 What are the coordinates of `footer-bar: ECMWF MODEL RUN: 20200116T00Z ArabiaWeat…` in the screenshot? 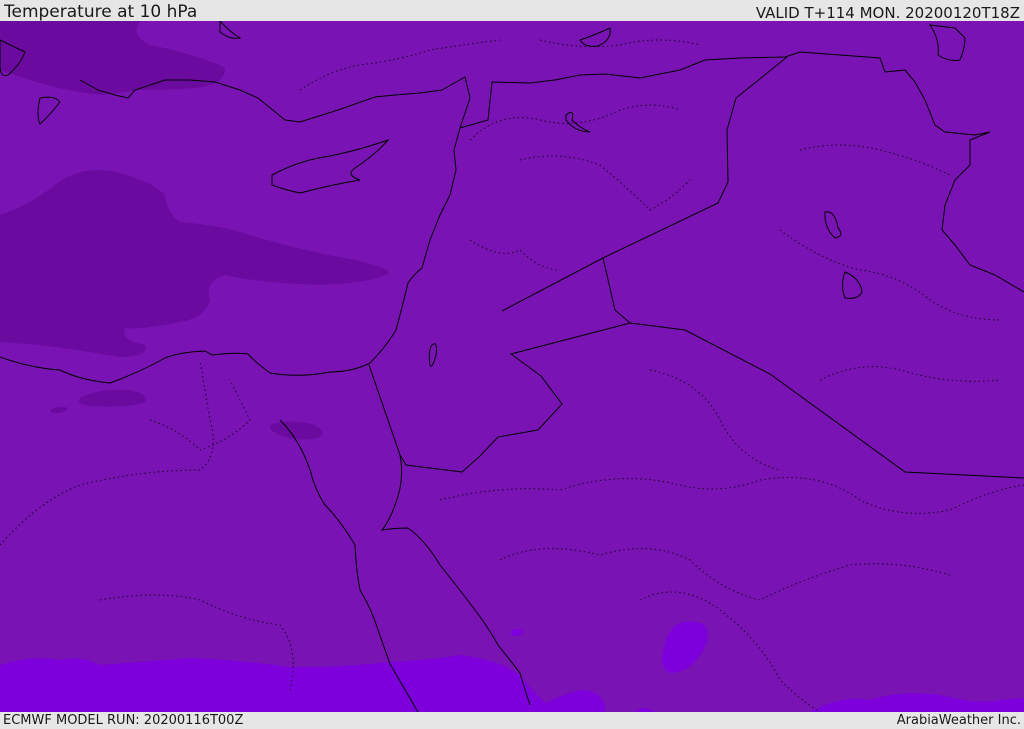 It's located at (512, 720).